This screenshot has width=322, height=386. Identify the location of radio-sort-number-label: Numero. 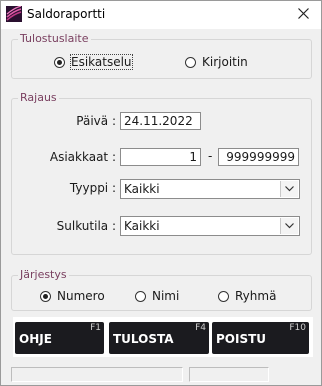
(81, 296).